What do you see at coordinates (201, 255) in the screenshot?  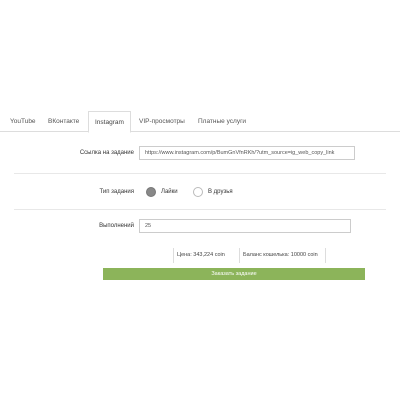 I see `price-text: Цена: 343,224 coin` at bounding box center [201, 255].